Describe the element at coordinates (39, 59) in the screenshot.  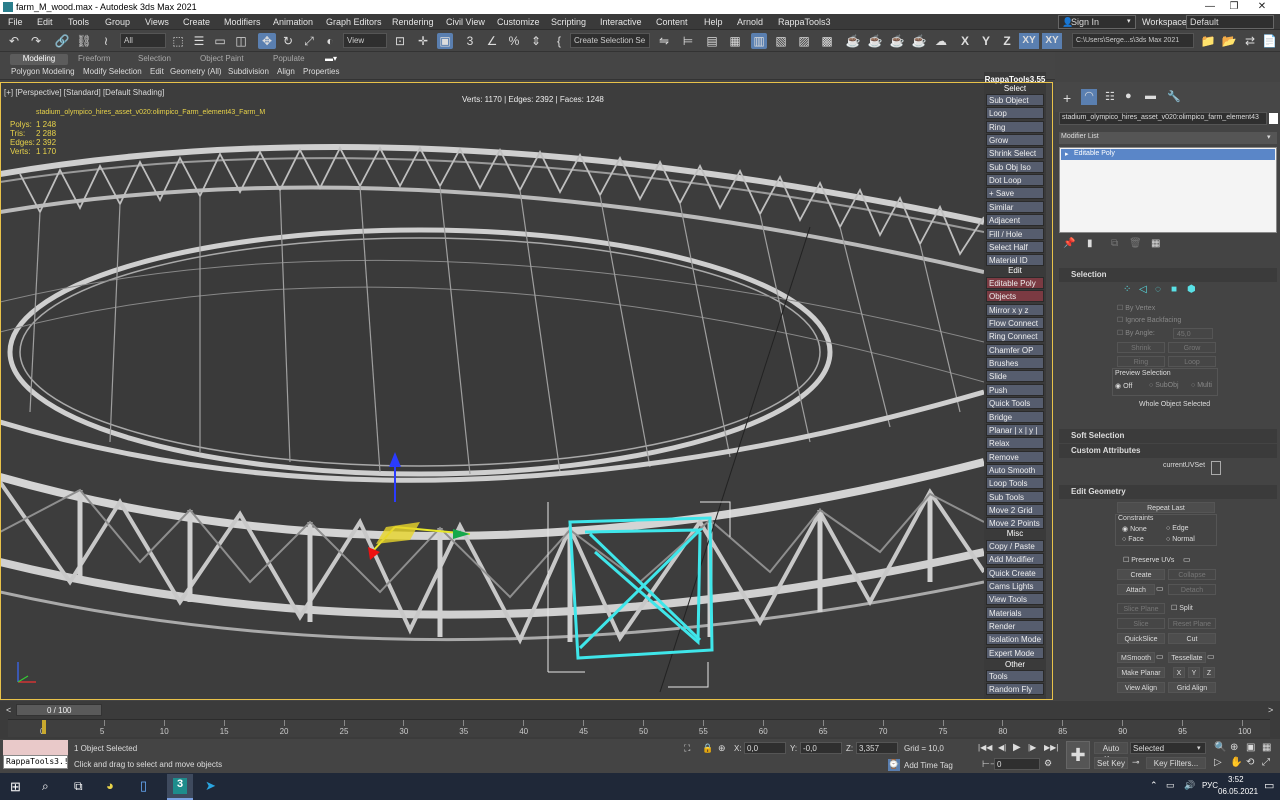
I see `tab-modeling: Modeling` at that location.